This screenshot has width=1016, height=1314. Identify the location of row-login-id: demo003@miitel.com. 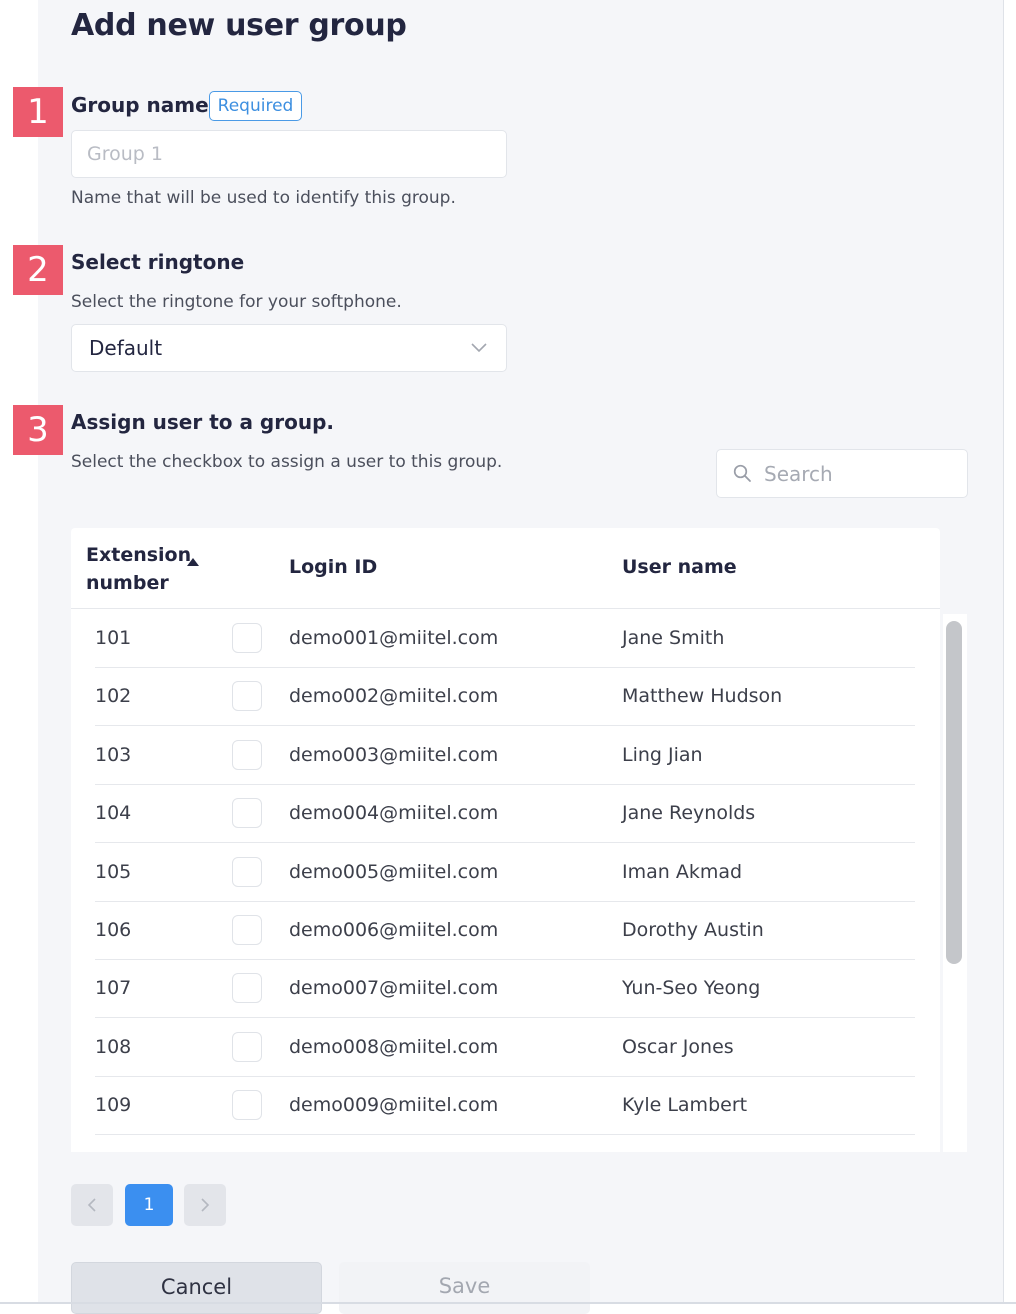
(394, 754).